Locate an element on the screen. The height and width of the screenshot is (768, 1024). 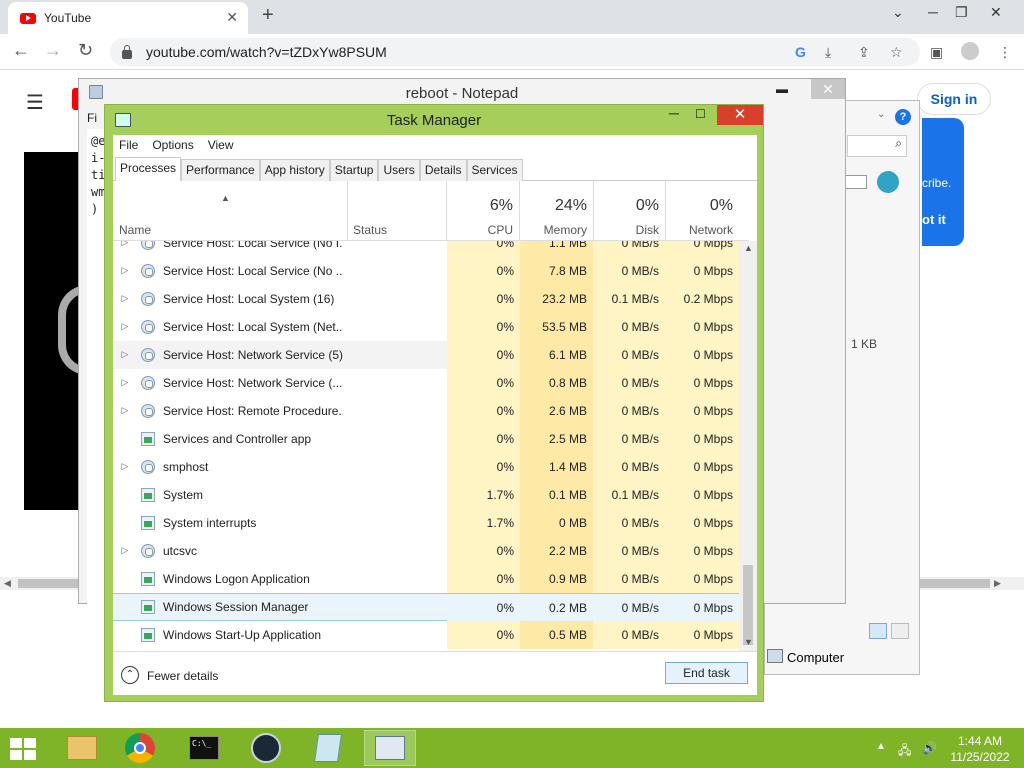
header-disk-pct: 0% is located at coordinates (626, 206).